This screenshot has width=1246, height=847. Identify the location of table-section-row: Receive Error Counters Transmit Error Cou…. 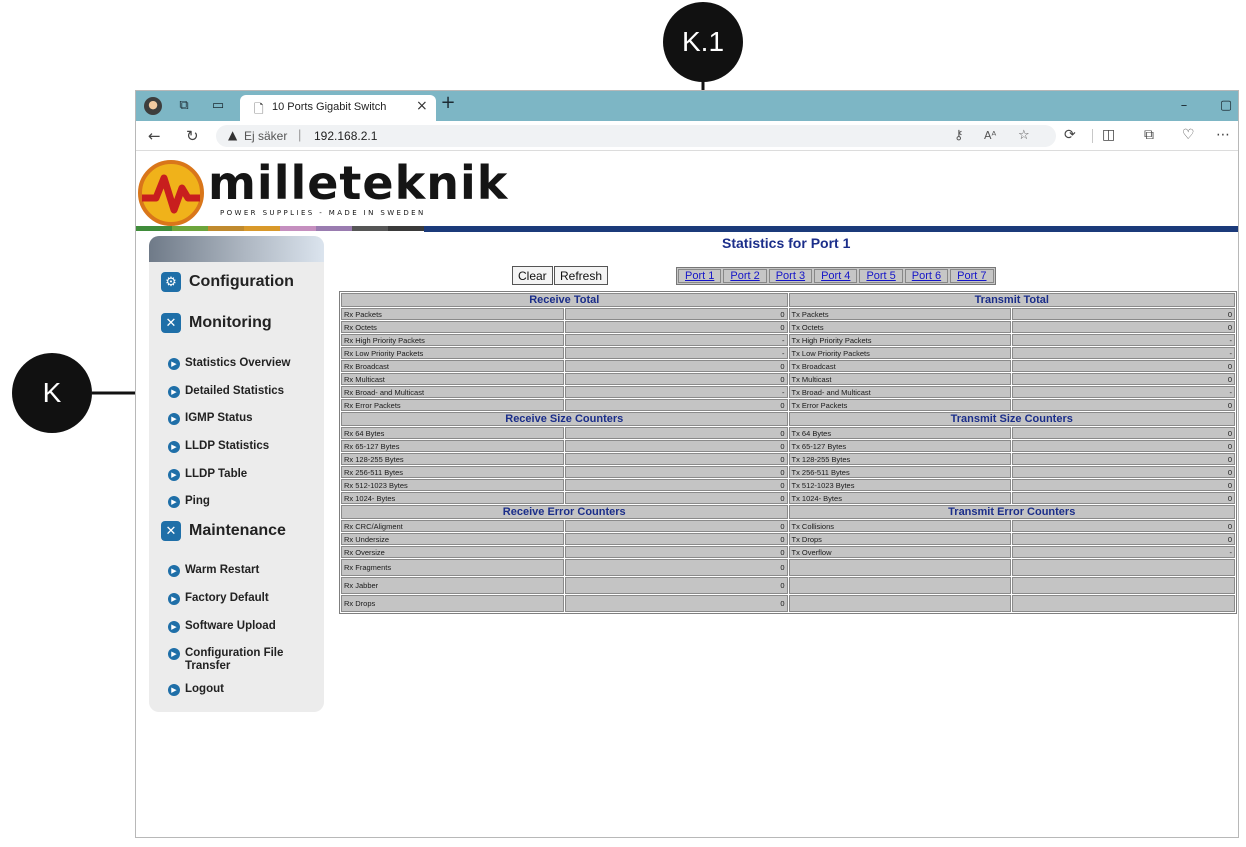
(788, 512).